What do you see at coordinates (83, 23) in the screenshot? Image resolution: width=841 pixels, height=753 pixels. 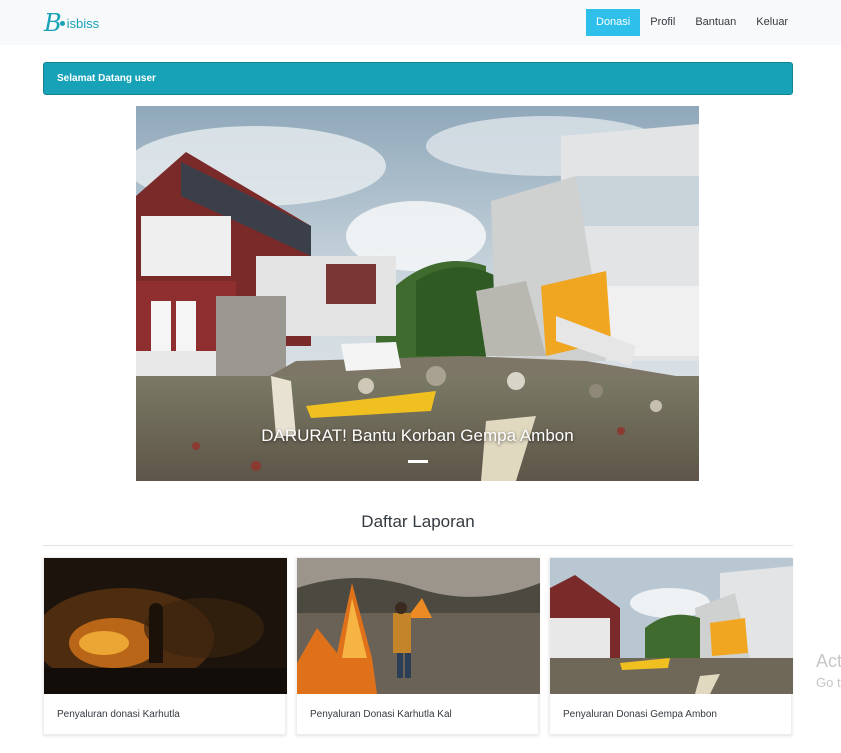 I see `brand-name: isbiss` at bounding box center [83, 23].